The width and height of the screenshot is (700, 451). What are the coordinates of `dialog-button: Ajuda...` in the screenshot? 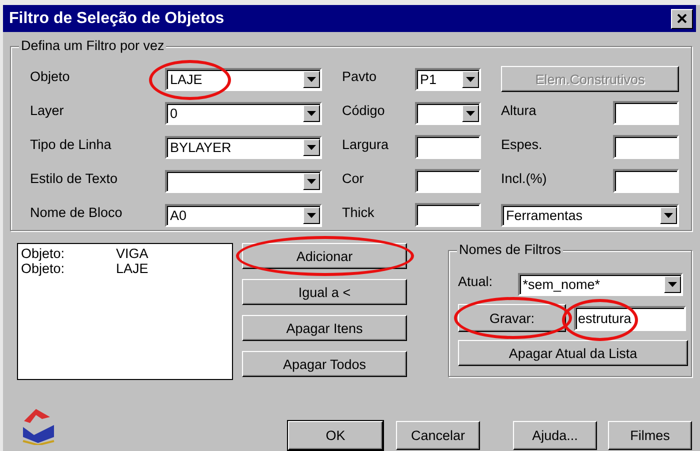 It's located at (555, 435).